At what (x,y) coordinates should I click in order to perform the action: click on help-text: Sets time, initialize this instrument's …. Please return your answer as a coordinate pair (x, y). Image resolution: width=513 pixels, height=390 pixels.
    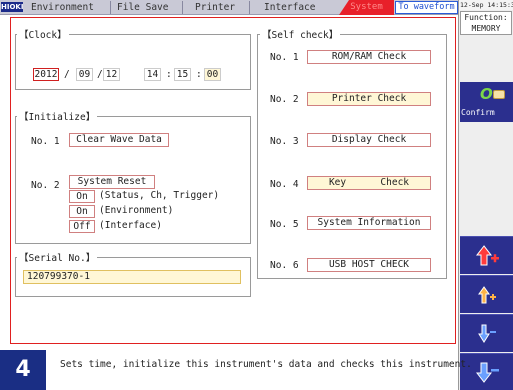
    Looking at the image, I should click on (266, 364).